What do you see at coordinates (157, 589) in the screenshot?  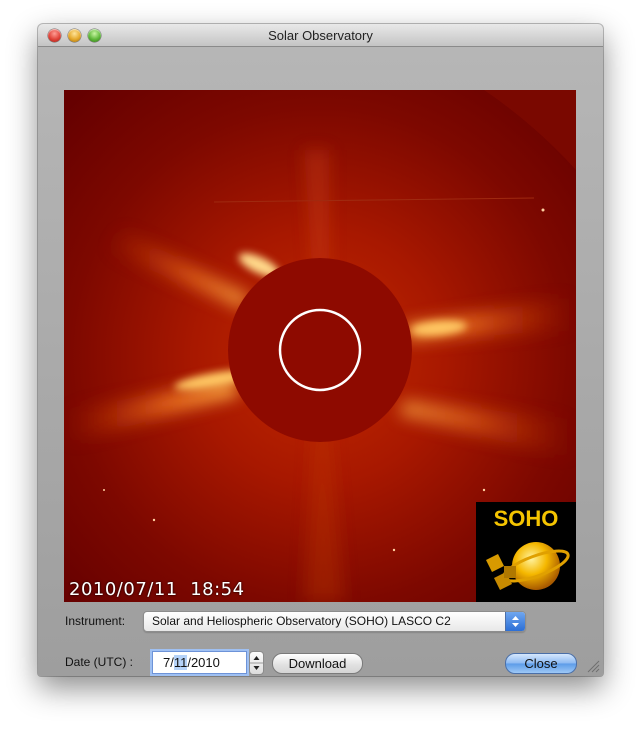 I see `image-timestamp: 2010/07/11 18:54` at bounding box center [157, 589].